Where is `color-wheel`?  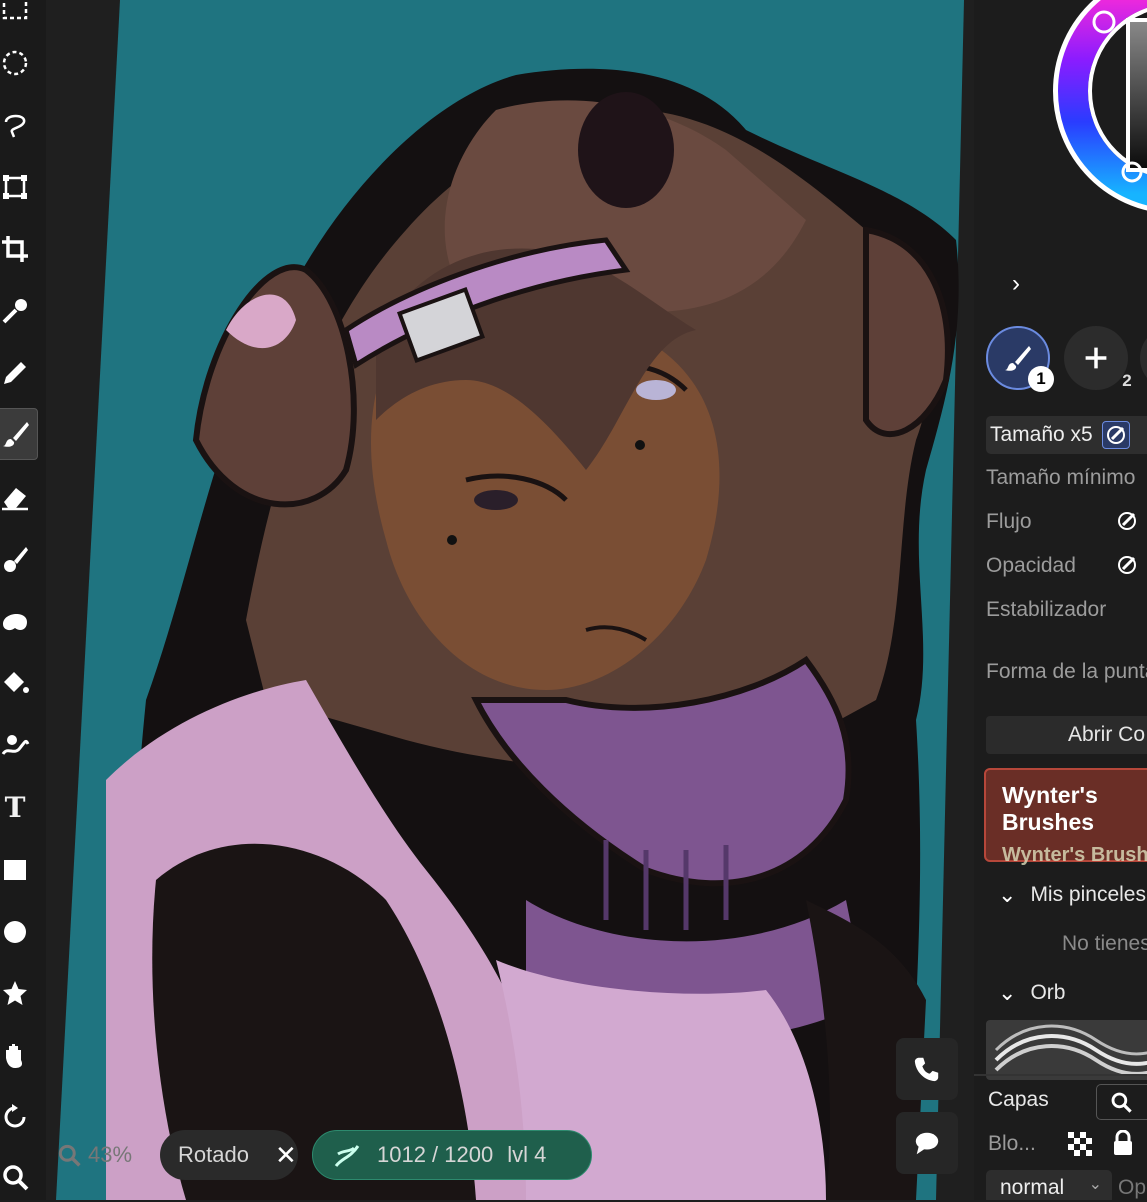 color-wheel is located at coordinates (1091, 113).